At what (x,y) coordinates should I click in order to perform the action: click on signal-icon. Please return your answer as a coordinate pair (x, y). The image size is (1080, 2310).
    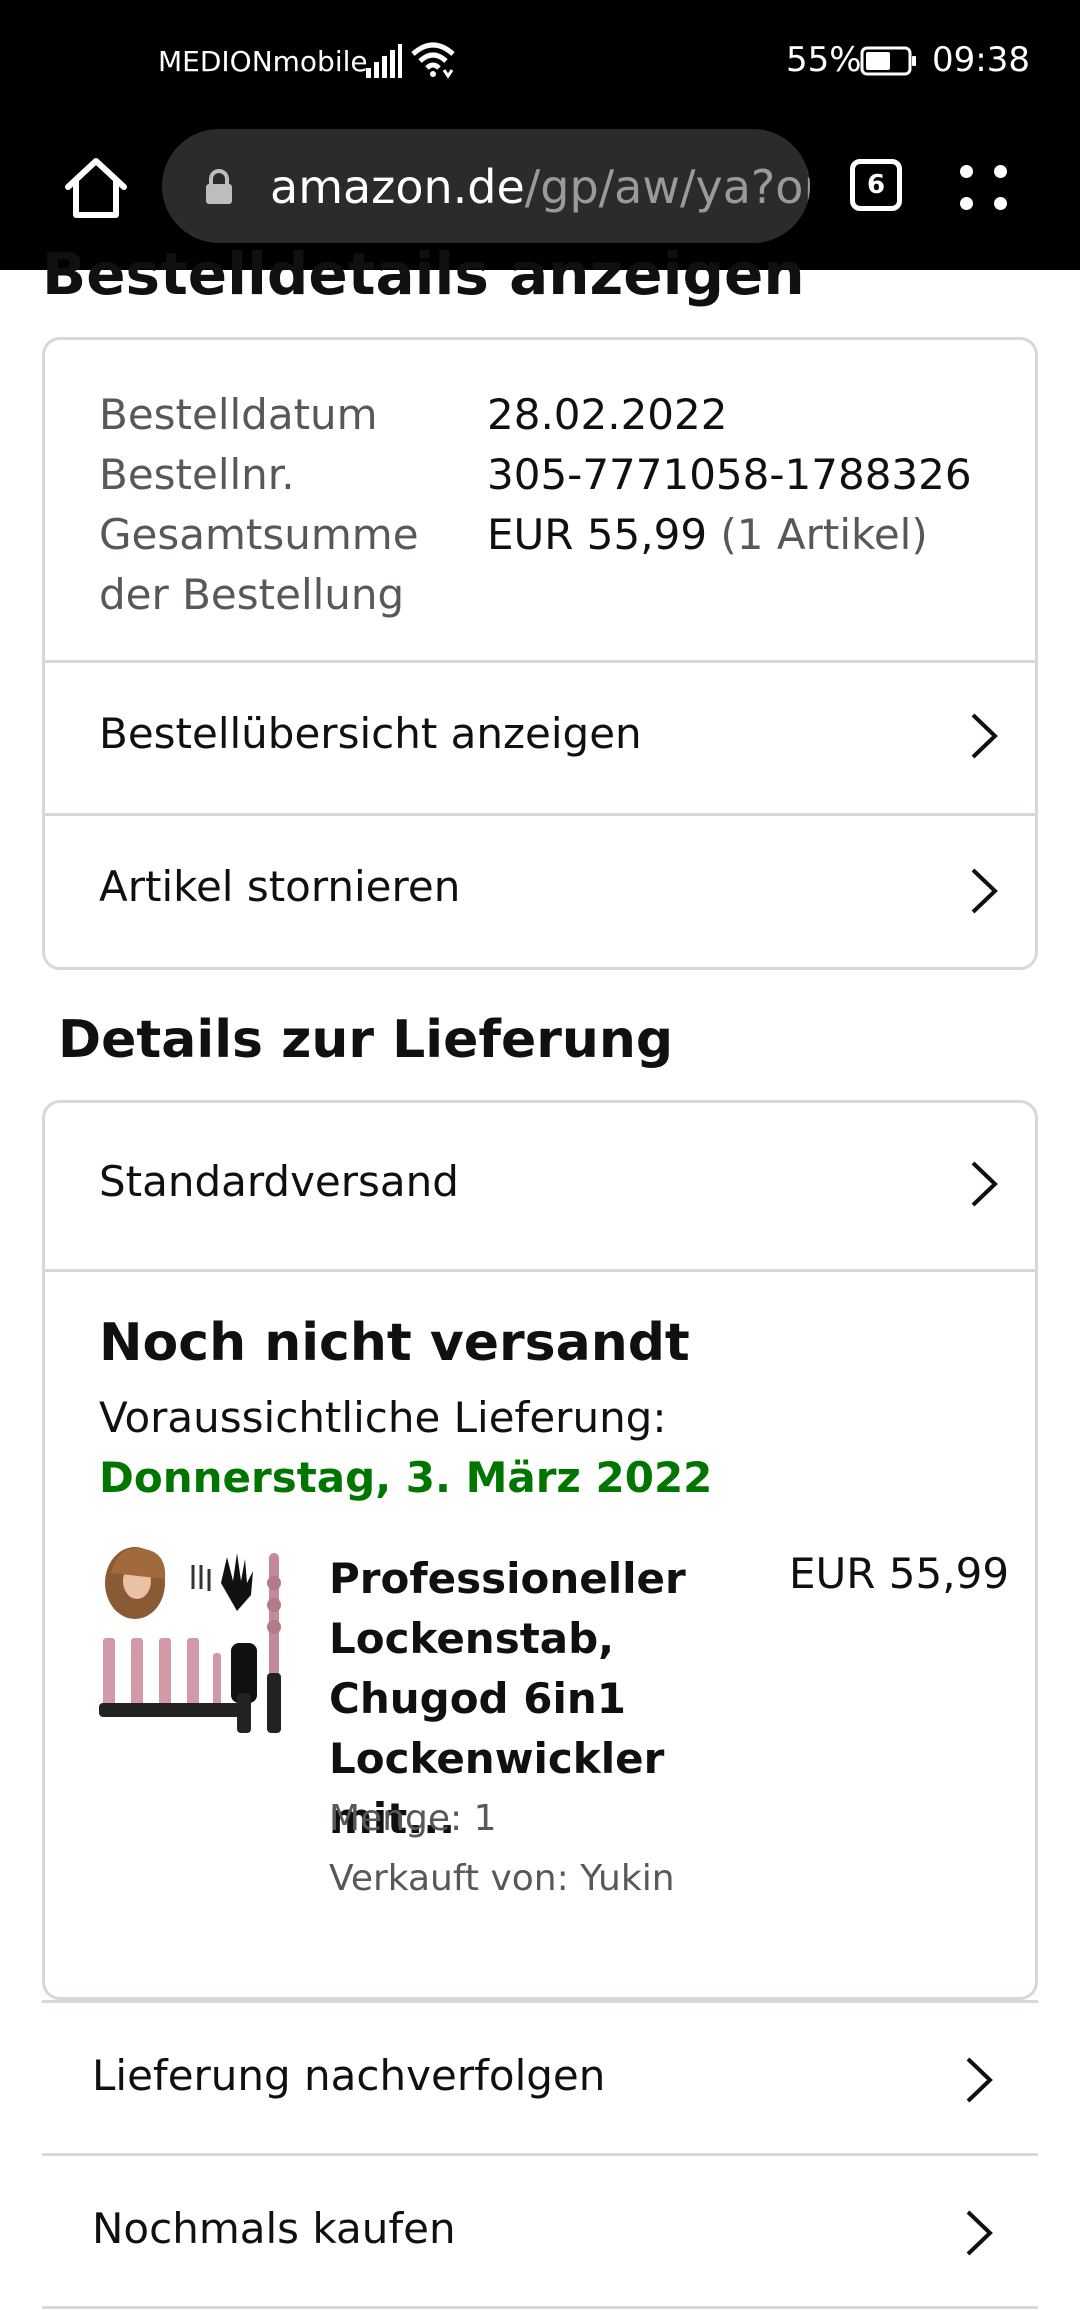
    Looking at the image, I should click on (384, 61).